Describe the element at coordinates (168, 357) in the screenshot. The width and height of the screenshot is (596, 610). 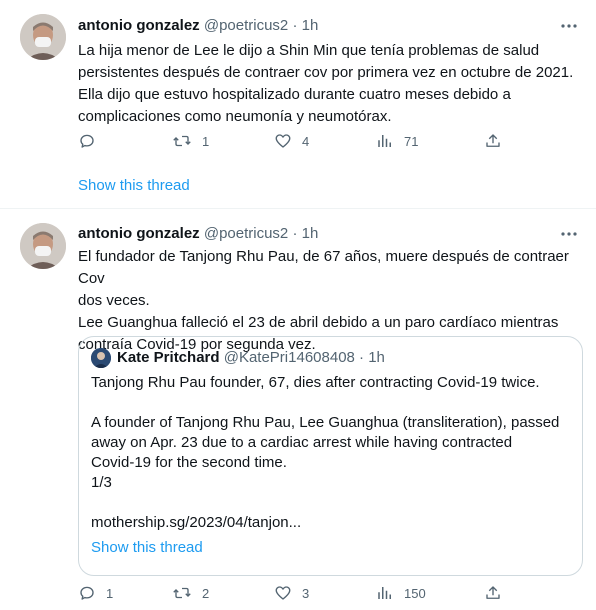
I see `quoted-author-name: Kate Pritchard` at that location.